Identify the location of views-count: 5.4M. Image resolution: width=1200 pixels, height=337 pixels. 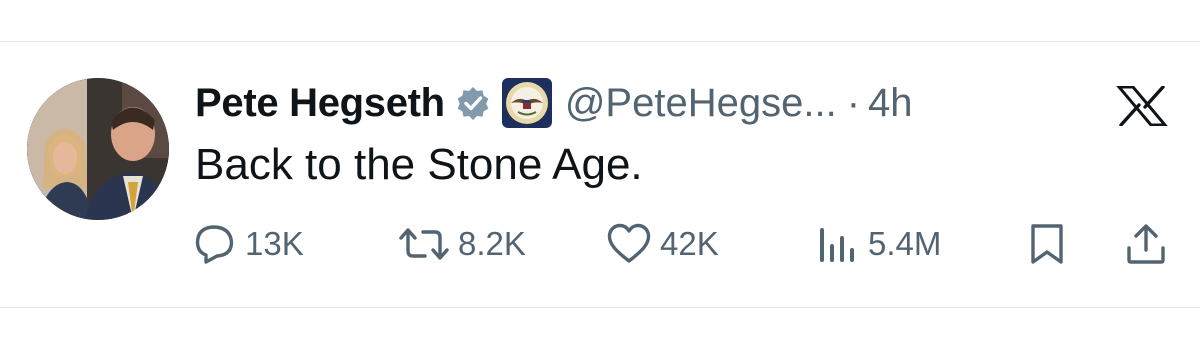
(905, 243).